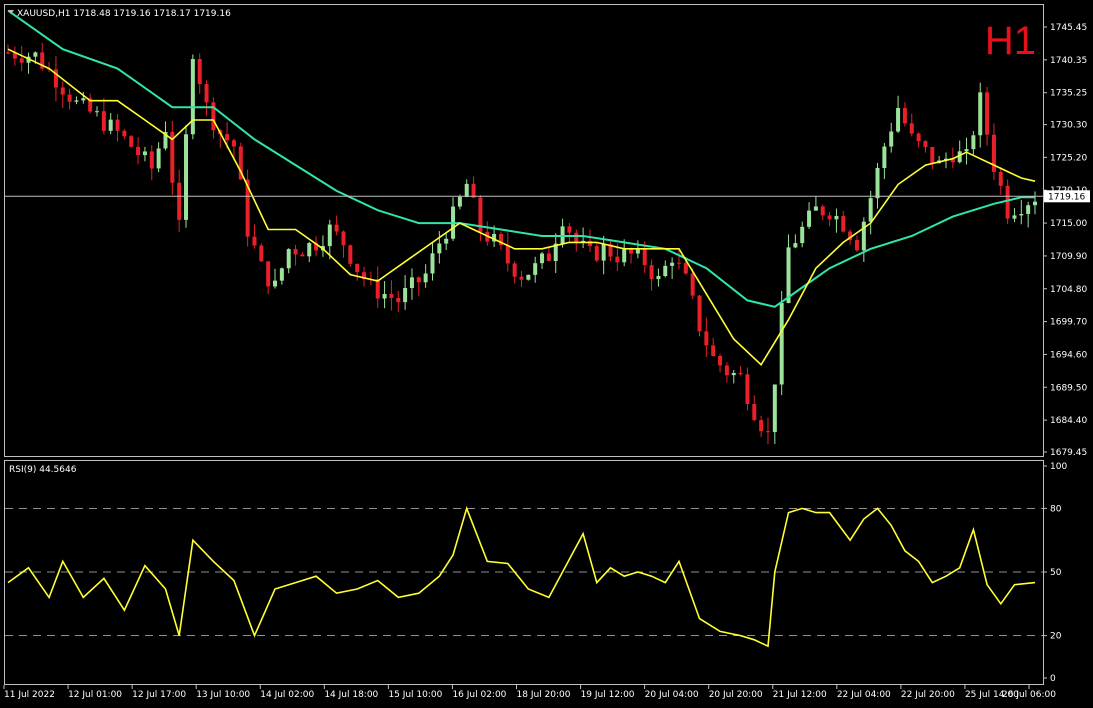  Describe the element at coordinates (1029, 695) in the screenshot. I see `time-axis-label: 26 Jul 06:00` at that location.